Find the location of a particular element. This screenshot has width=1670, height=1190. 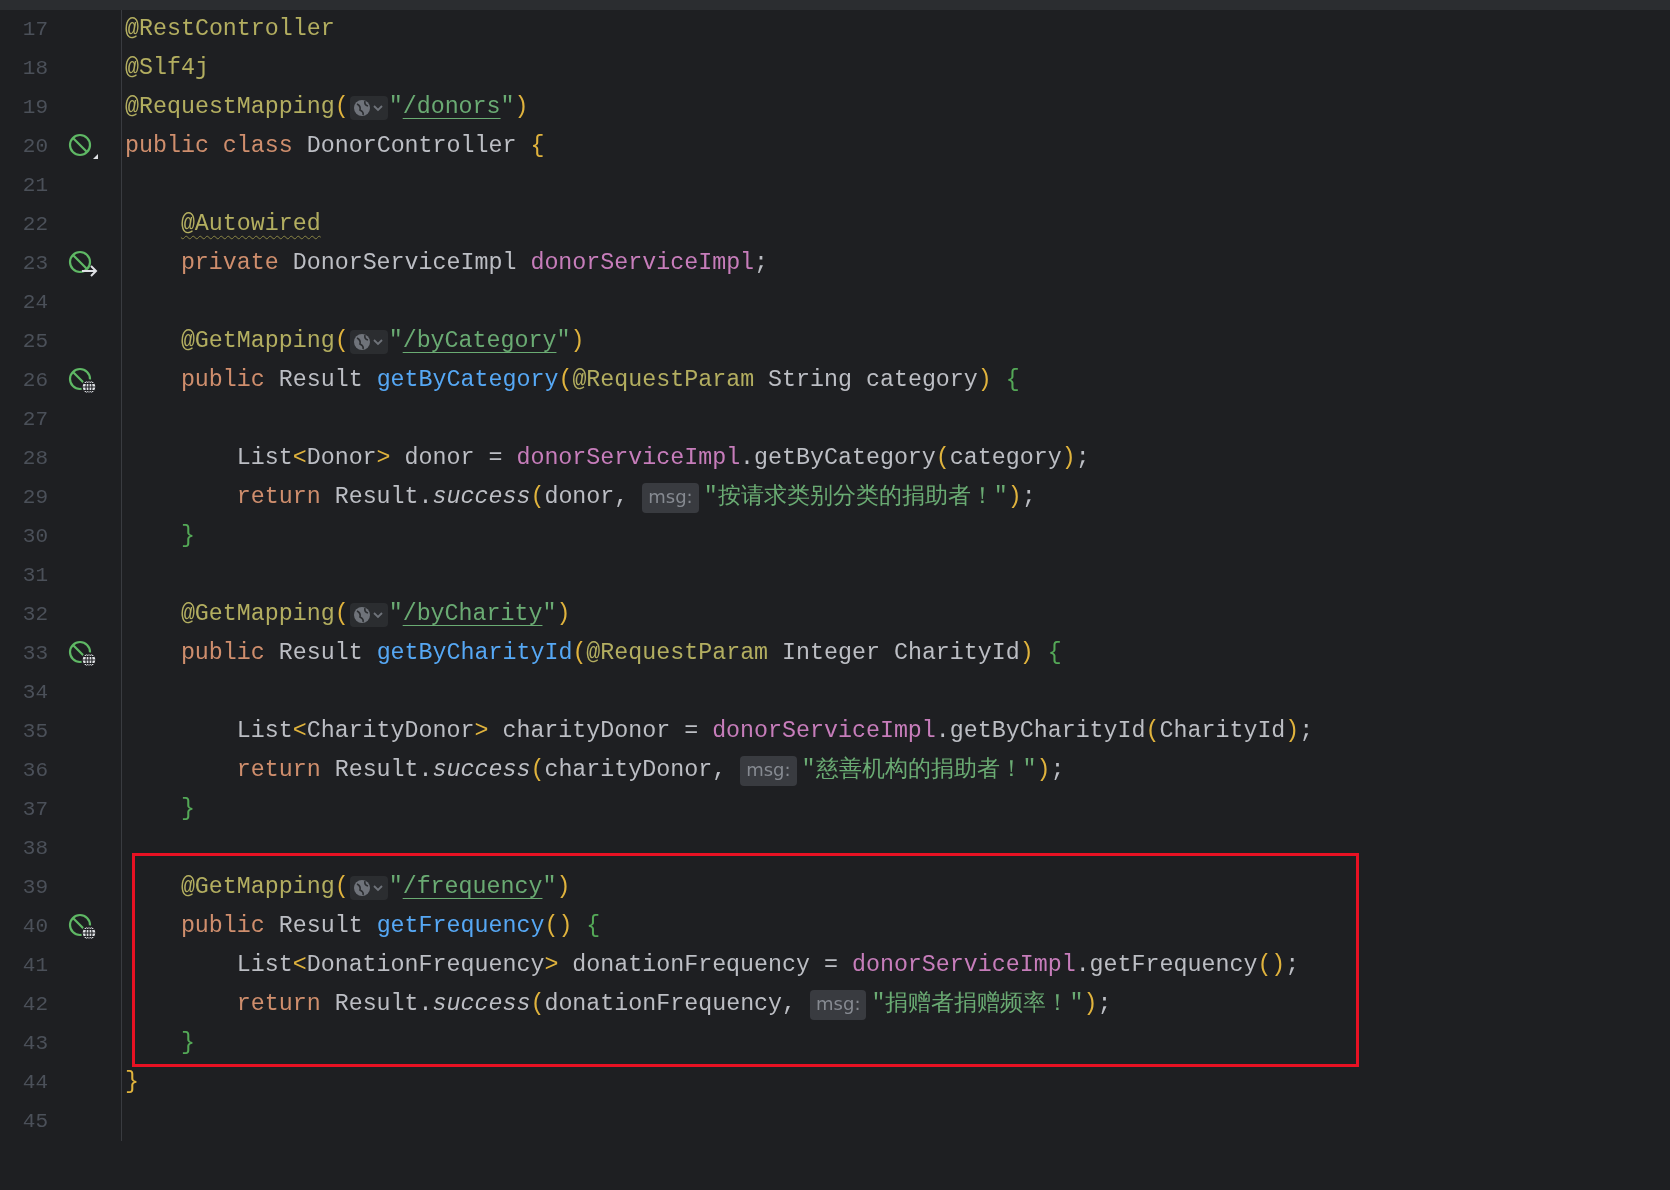

code-line: List<DonationFrequency> donationFrequency = donorServiceImpl.getFrequency(); is located at coordinates (768, 965).